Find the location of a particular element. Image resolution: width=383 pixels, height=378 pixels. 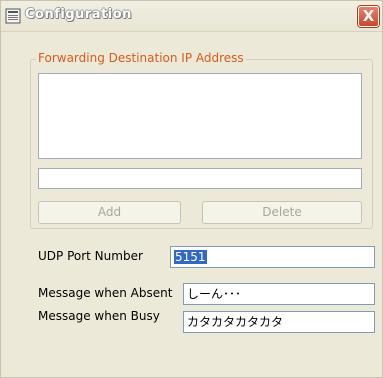

app-icon is located at coordinates (13, 16).